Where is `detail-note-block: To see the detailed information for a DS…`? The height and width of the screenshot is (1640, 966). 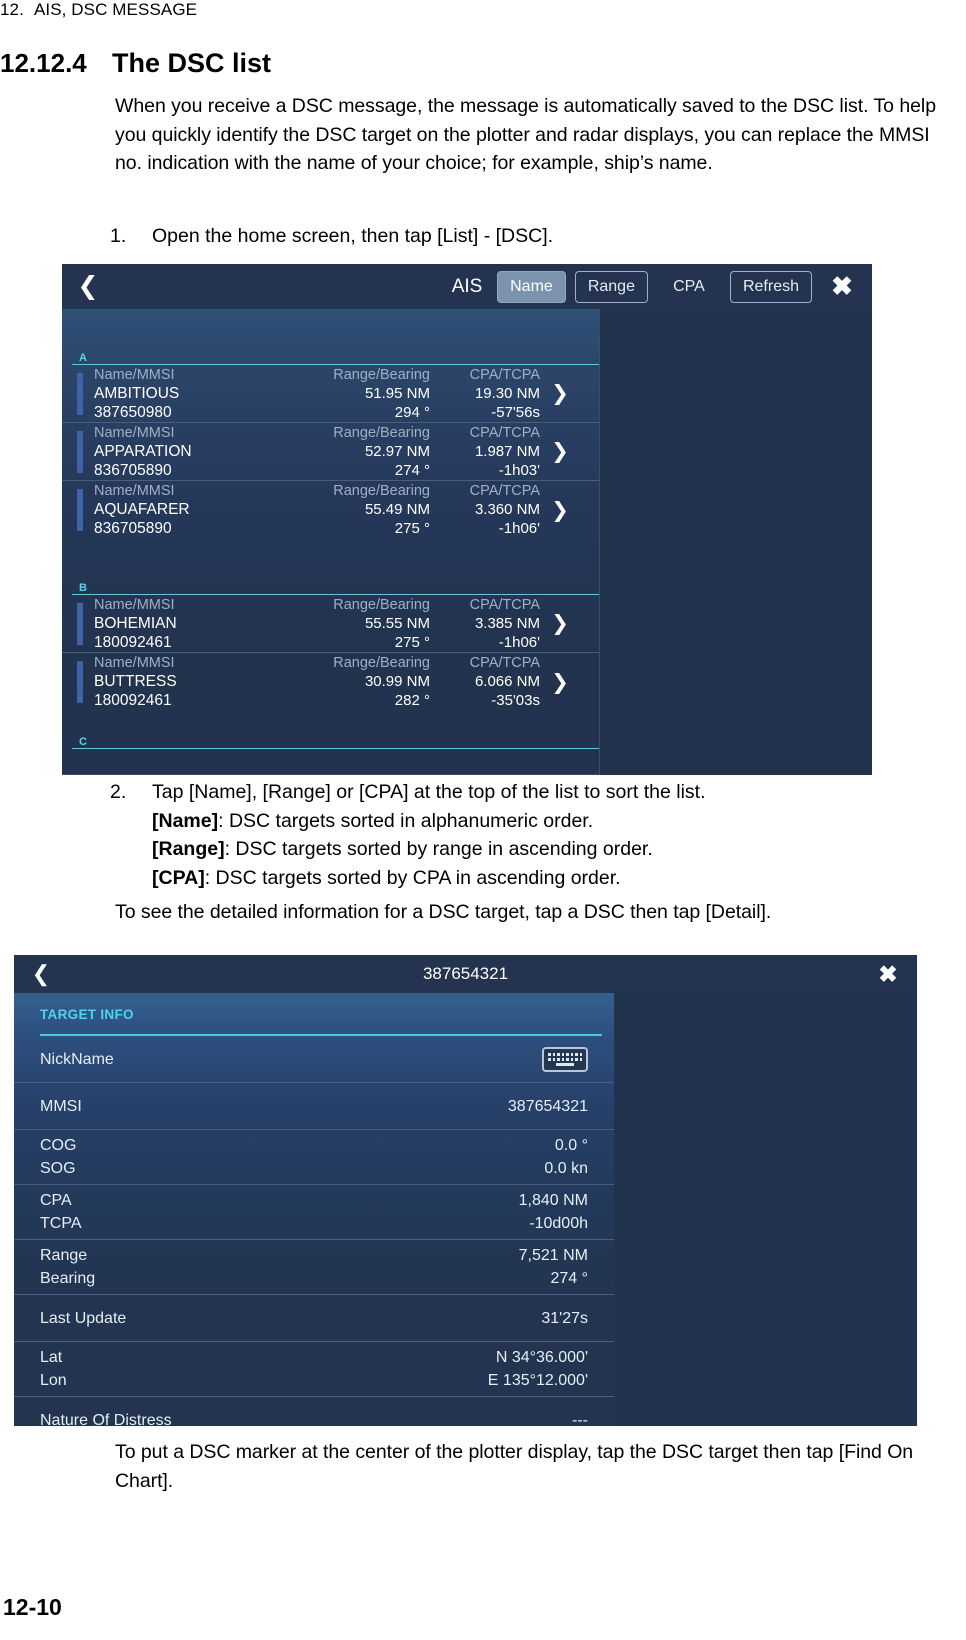 detail-note-block: To see the detailed information for a DS… is located at coordinates (535, 912).